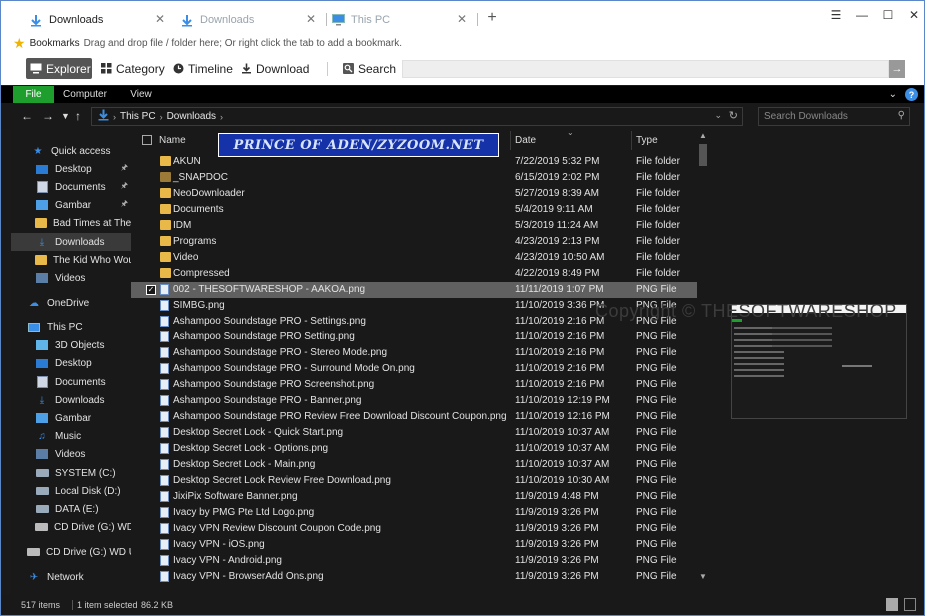 This screenshot has width=925, height=616. Describe the element at coordinates (836, 15) in the screenshot. I see `menu-icon: ☰` at that location.